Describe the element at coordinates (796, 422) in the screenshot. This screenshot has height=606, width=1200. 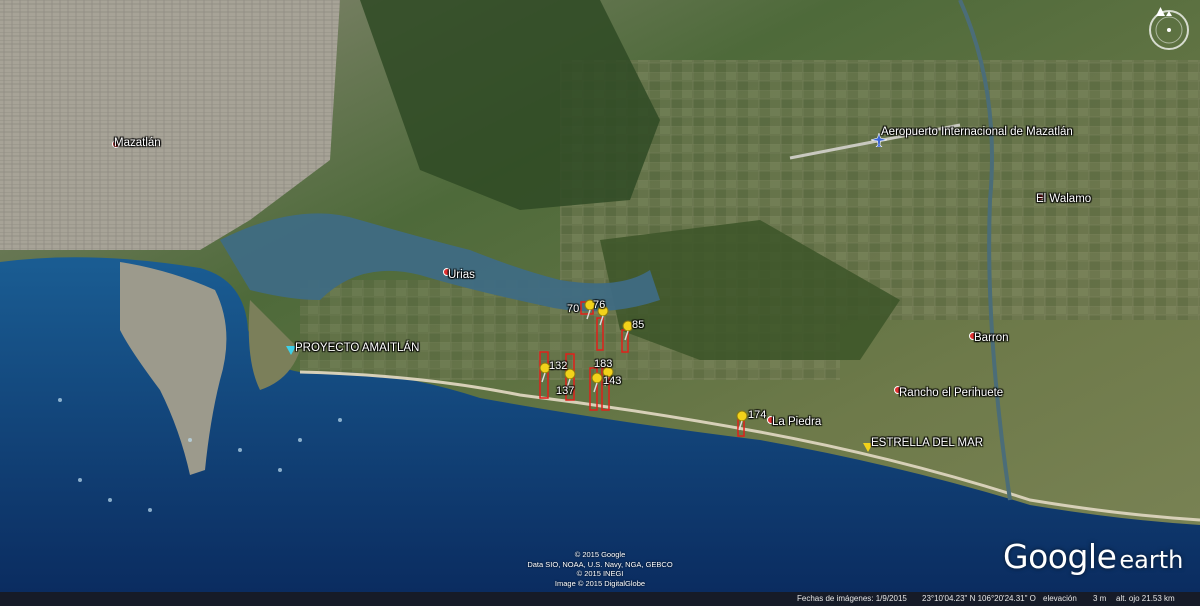
I see `place-label-lapiedra: La Piedra` at that location.